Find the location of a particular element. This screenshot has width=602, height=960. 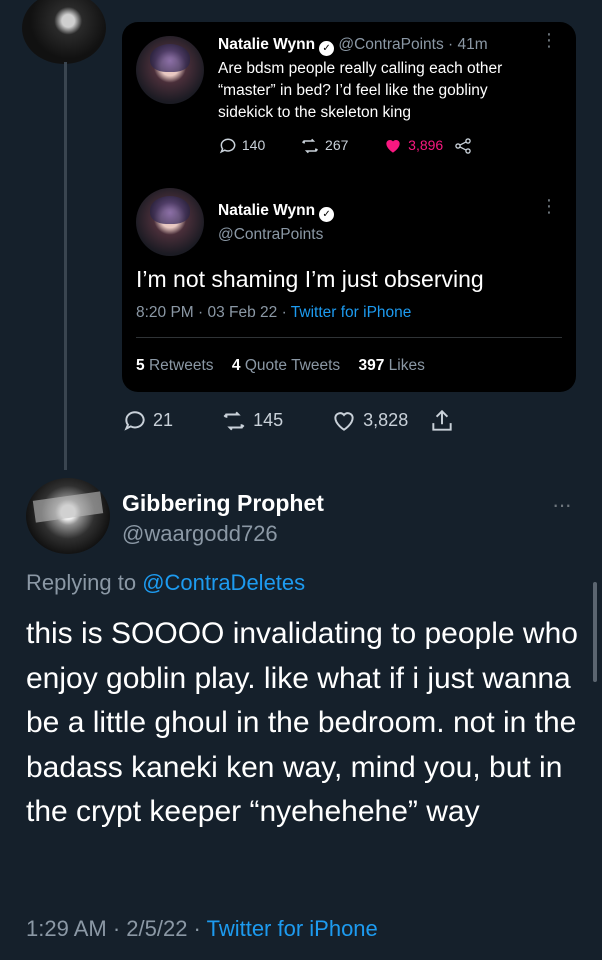

replying-to-link: @ContraDeletes is located at coordinates (223, 582).